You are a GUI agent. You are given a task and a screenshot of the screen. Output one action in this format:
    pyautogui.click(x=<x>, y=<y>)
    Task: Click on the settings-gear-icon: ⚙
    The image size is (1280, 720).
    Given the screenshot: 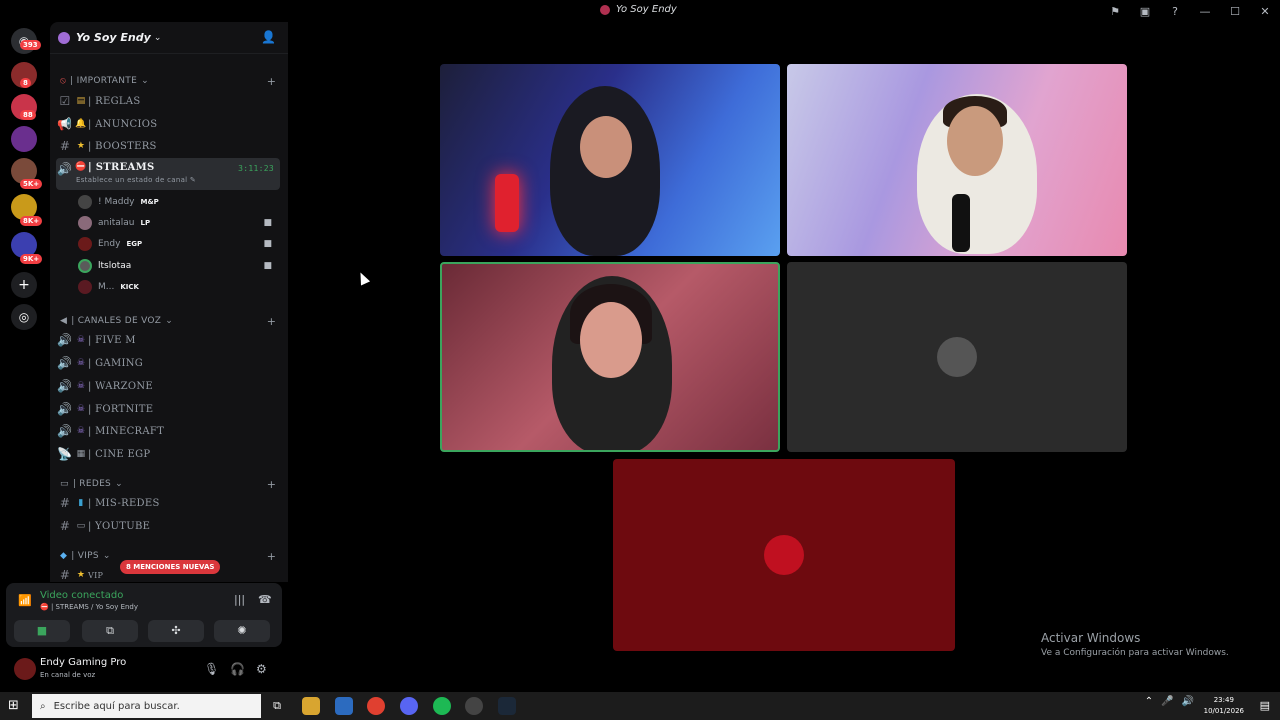 What is the action you would take?
    pyautogui.click(x=261, y=669)
    